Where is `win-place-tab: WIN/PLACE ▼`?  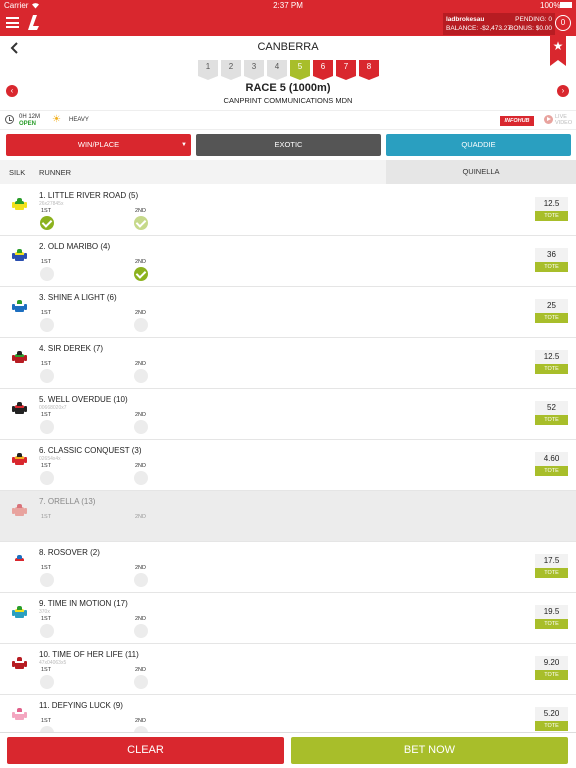
win-place-tab: WIN/PLACE ▼ is located at coordinates (98, 145).